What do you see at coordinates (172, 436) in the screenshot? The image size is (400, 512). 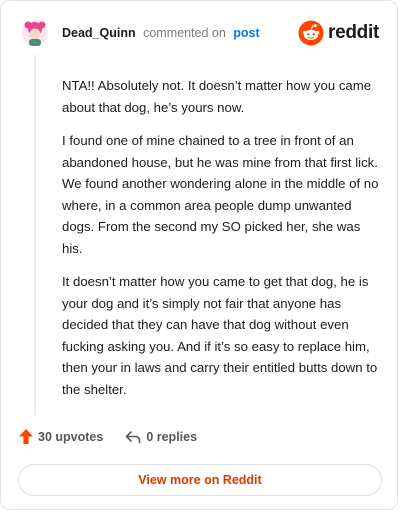 I see `replies-label: 0 replies` at bounding box center [172, 436].